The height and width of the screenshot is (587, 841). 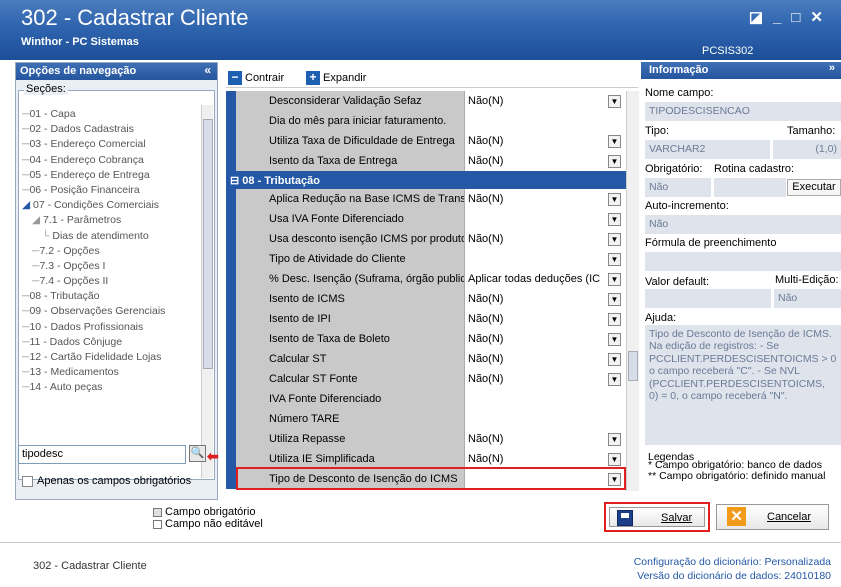 What do you see at coordinates (117, 387) in the screenshot?
I see `tree-item: ─14 - Auto peças` at bounding box center [117, 387].